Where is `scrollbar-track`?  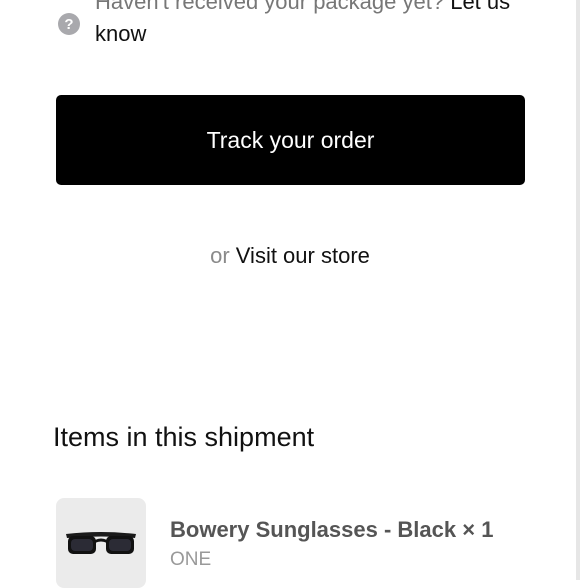
scrollbar-track is located at coordinates (578, 290).